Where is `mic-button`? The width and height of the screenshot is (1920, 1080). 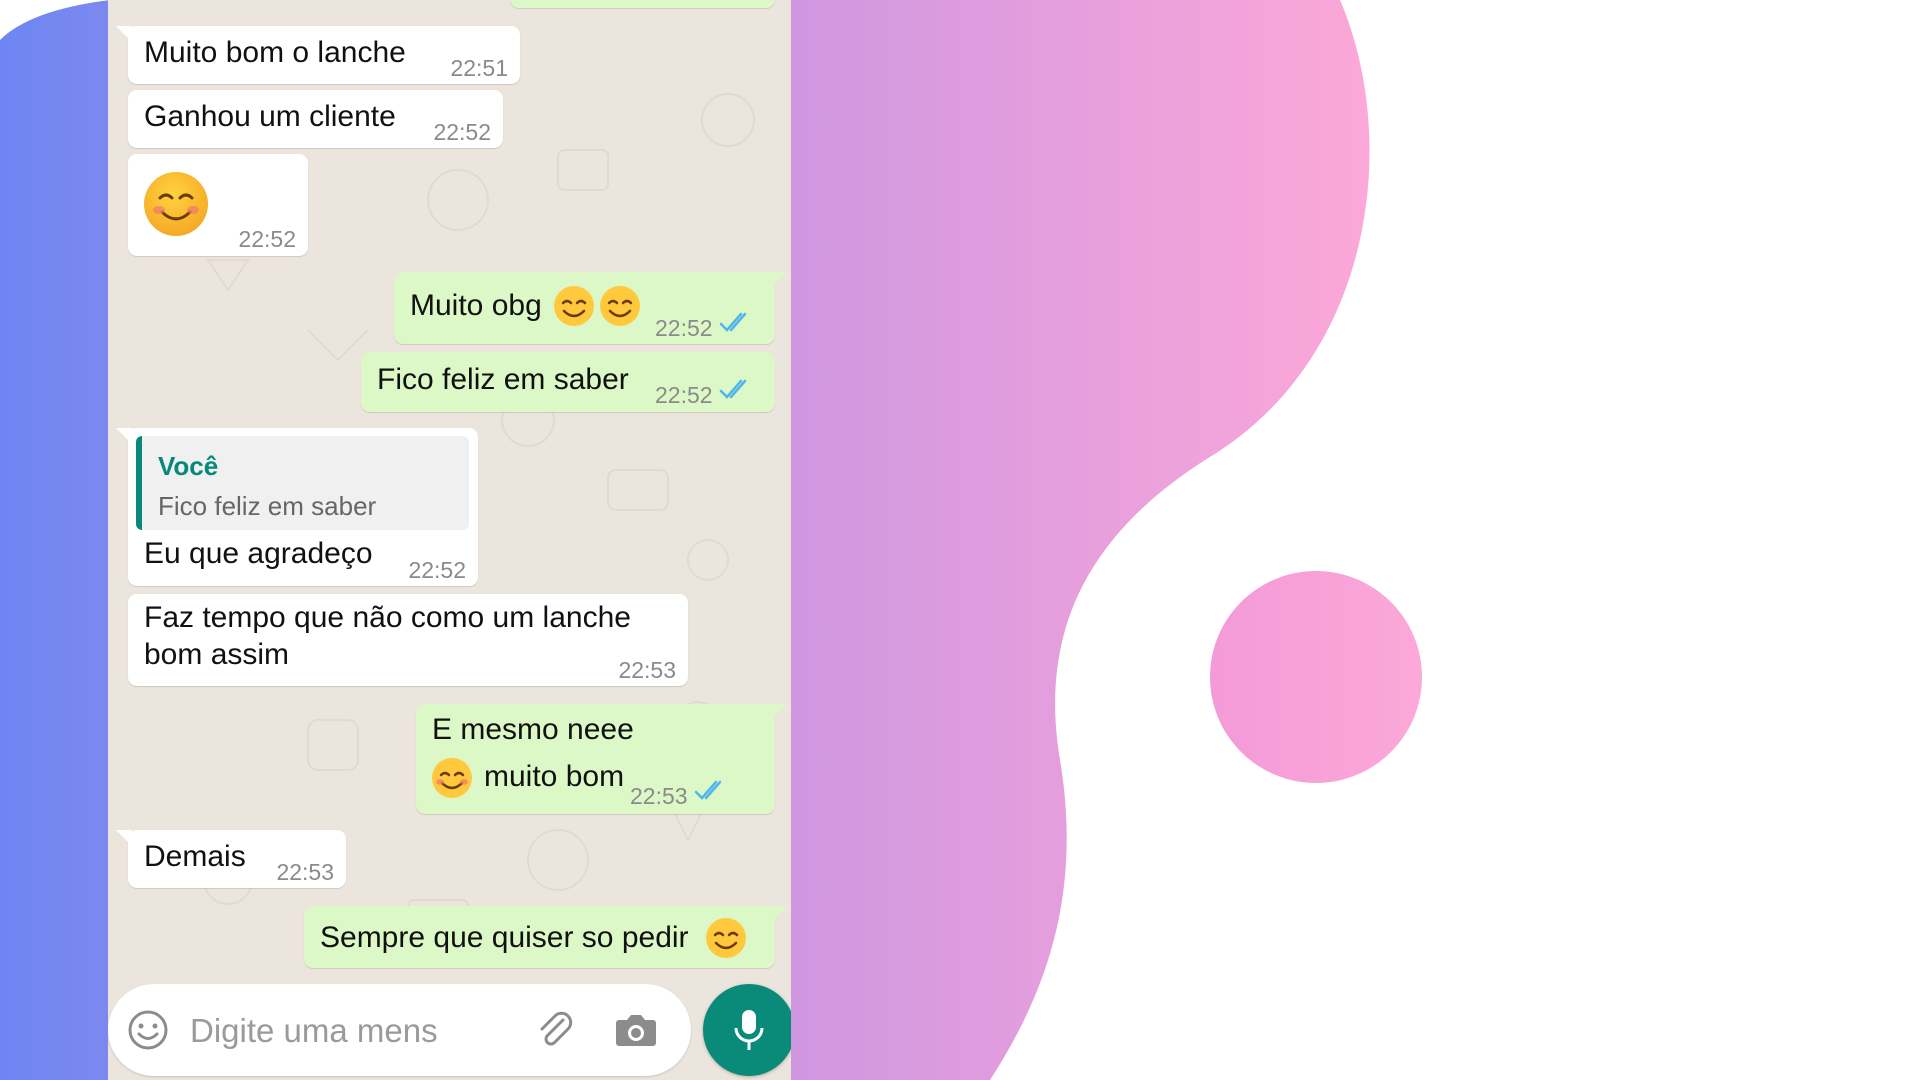
mic-button is located at coordinates (747, 1030).